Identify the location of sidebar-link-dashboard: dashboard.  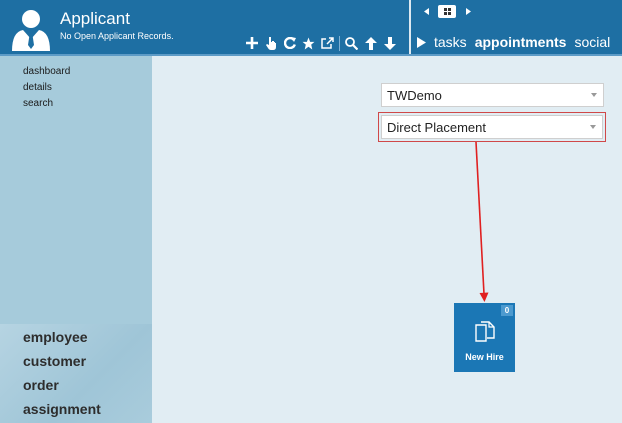
(46, 72).